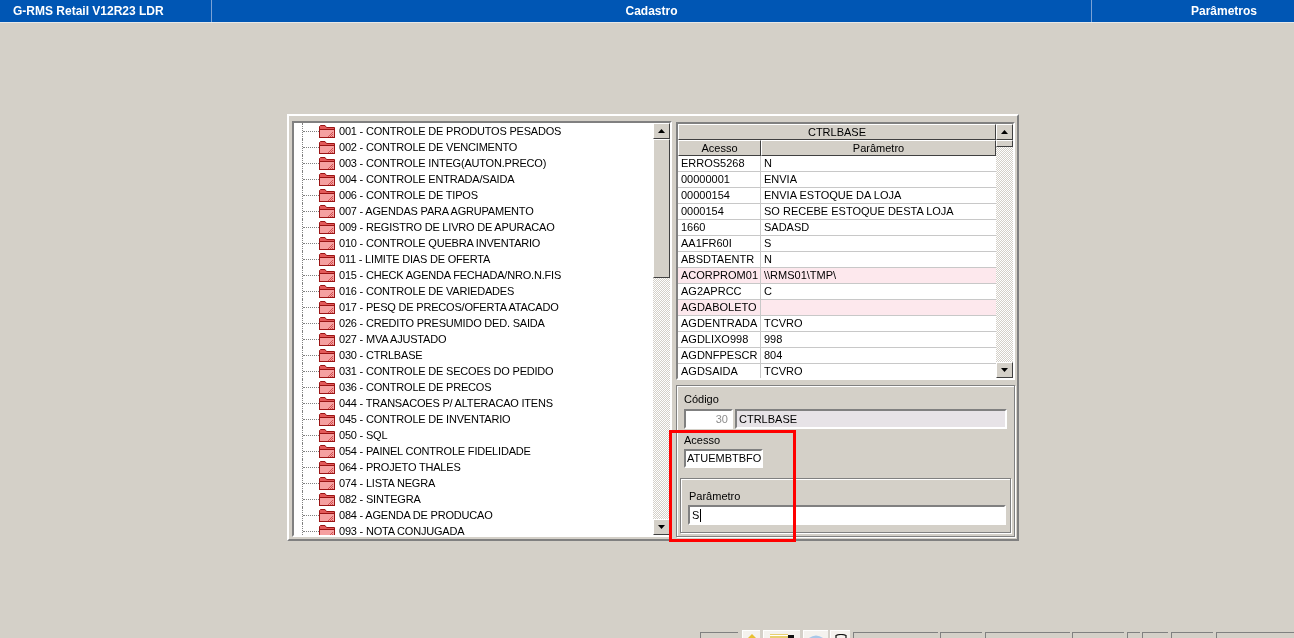  What do you see at coordinates (773, 340) in the screenshot?
I see `table-cell-text: 998` at bounding box center [773, 340].